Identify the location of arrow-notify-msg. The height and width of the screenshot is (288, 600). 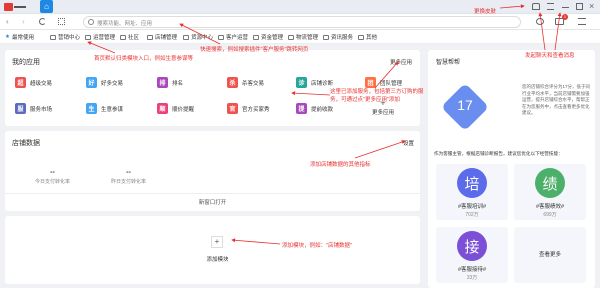
(558, 31).